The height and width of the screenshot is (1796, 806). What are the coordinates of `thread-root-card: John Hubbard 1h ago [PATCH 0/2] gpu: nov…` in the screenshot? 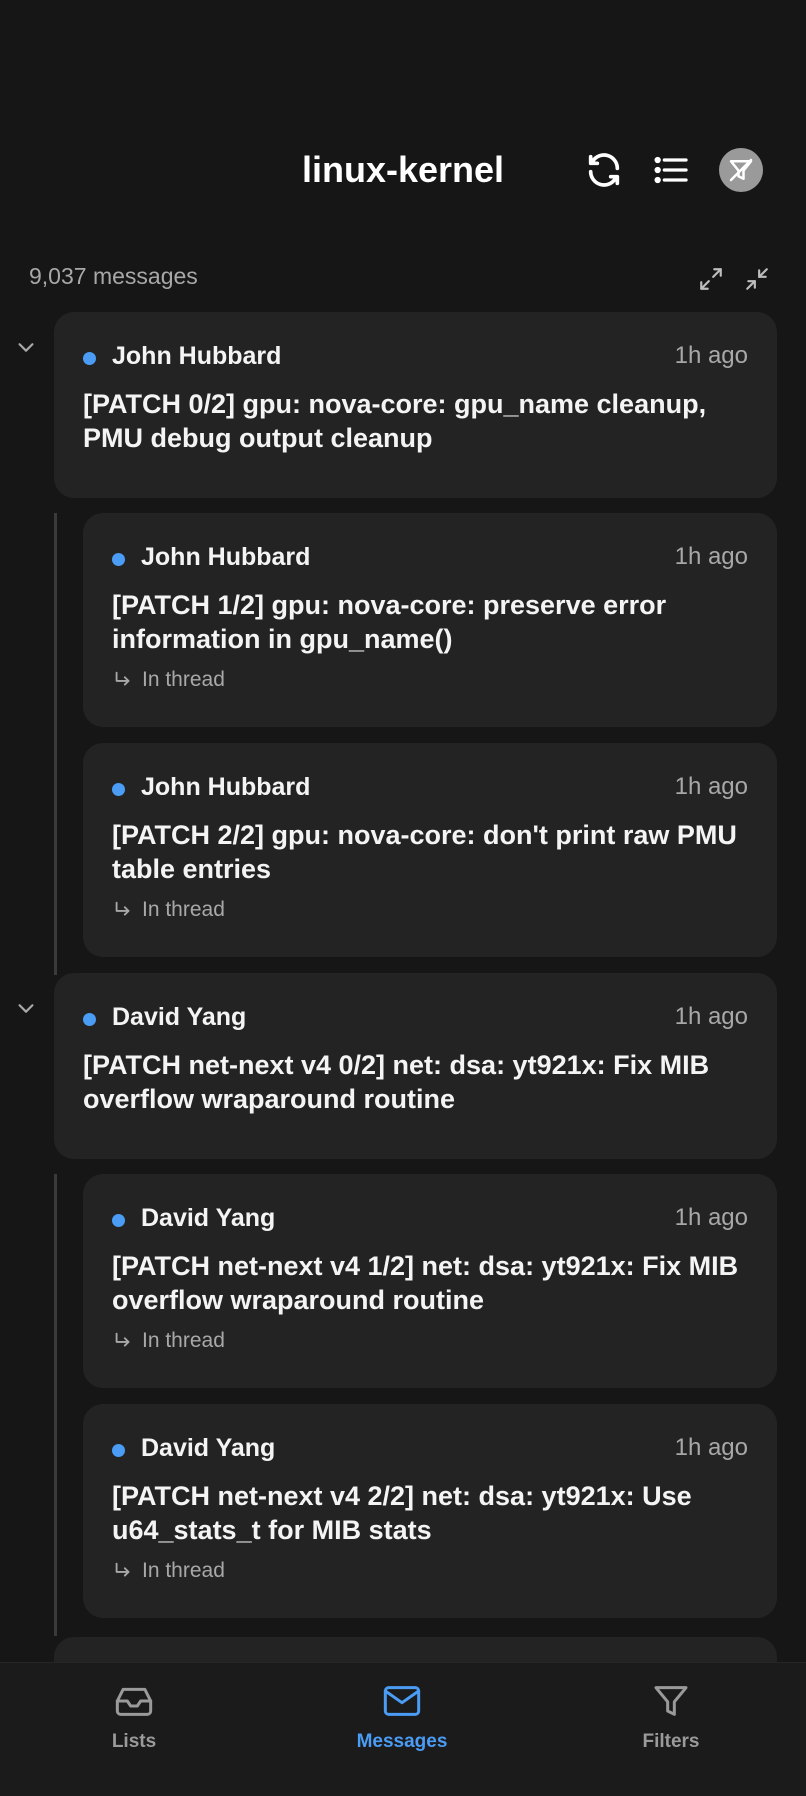 It's located at (415, 405).